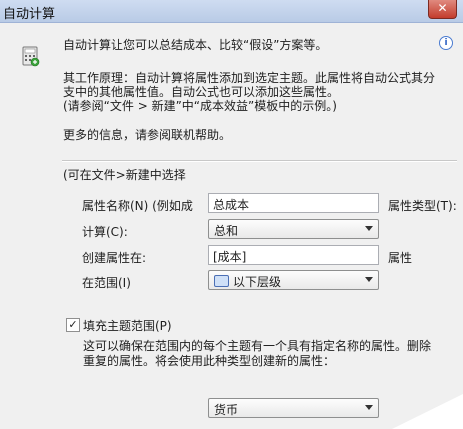 The height and width of the screenshot is (429, 463). What do you see at coordinates (209, 361) in the screenshot?
I see `fill-desc-line-2: 重复的属性。将会使用此种类型创建新的属性：` at bounding box center [209, 361].